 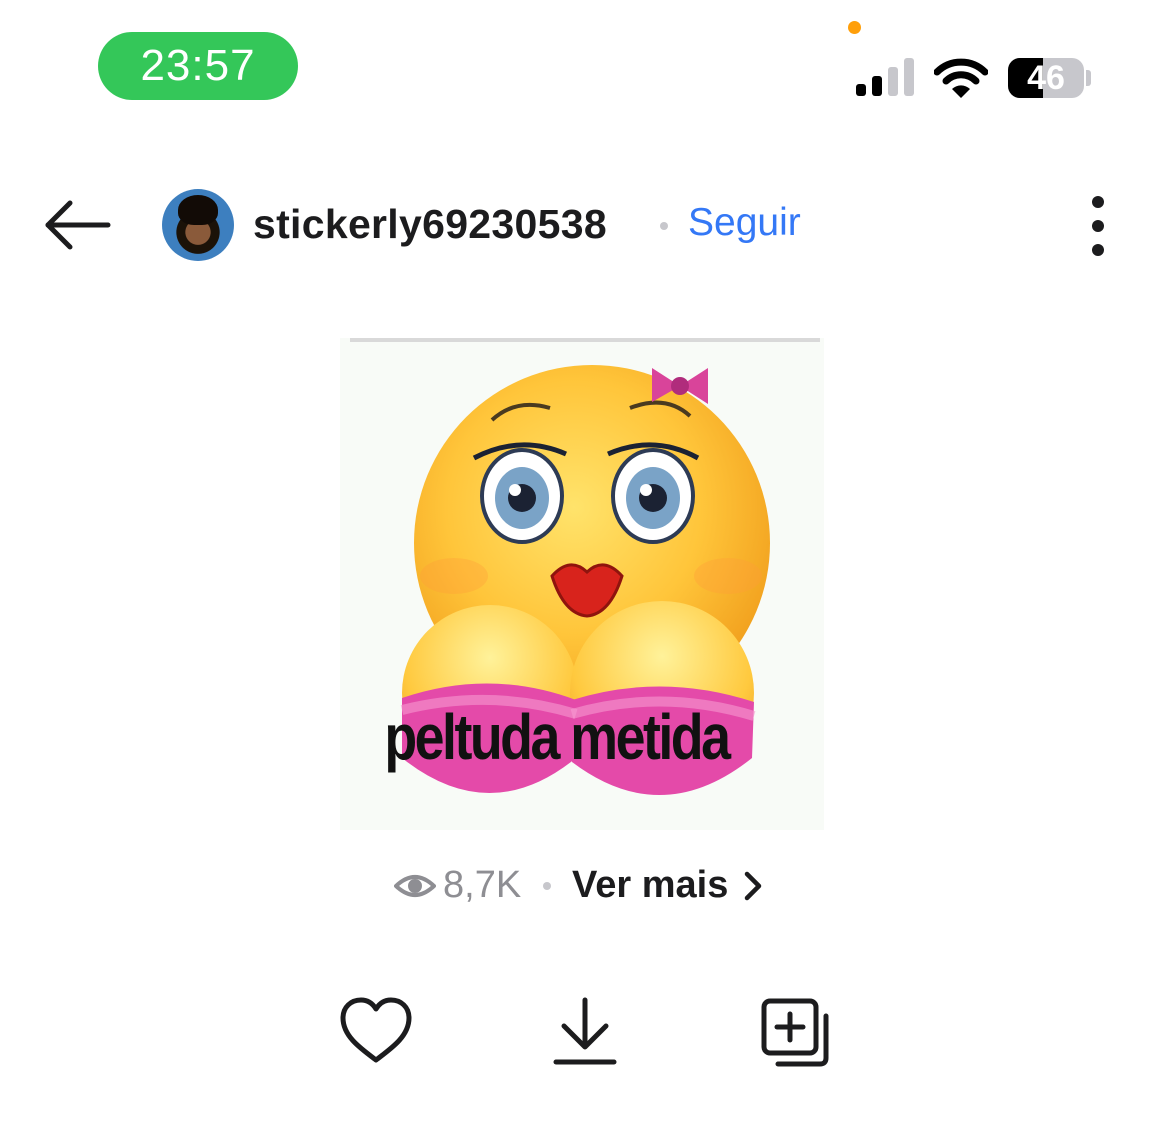 I want to click on download-button, so click(x=585, y=1031).